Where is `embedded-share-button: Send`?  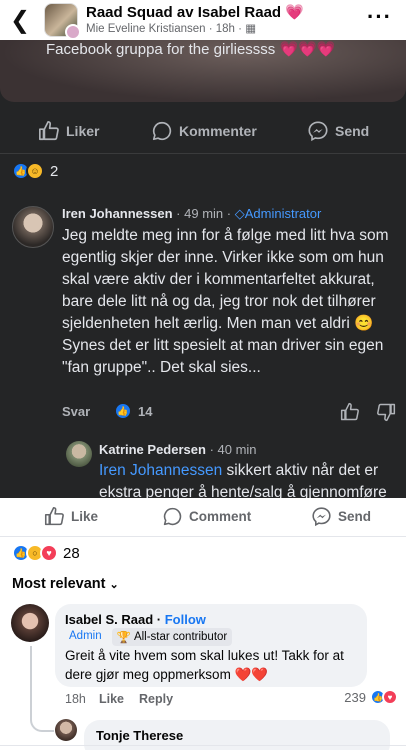
embedded-share-button: Send is located at coordinates (338, 131).